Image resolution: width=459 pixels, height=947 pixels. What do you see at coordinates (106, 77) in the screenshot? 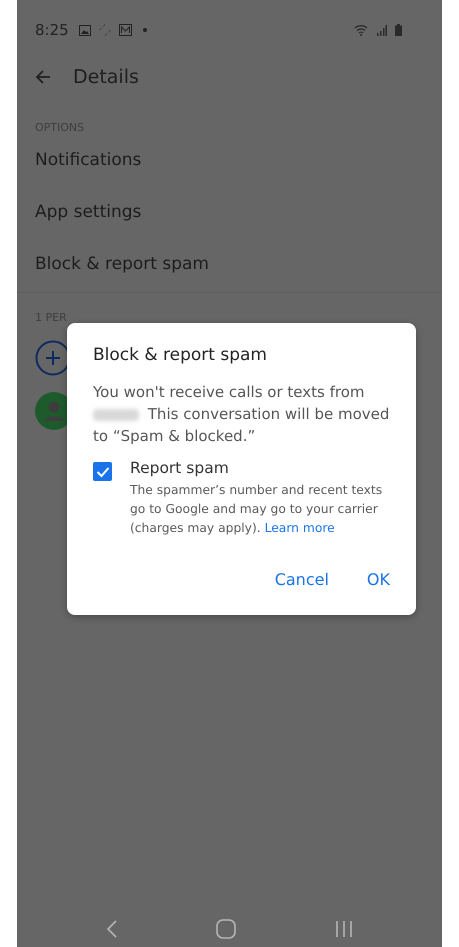
I see `screen-title: Details` at bounding box center [106, 77].